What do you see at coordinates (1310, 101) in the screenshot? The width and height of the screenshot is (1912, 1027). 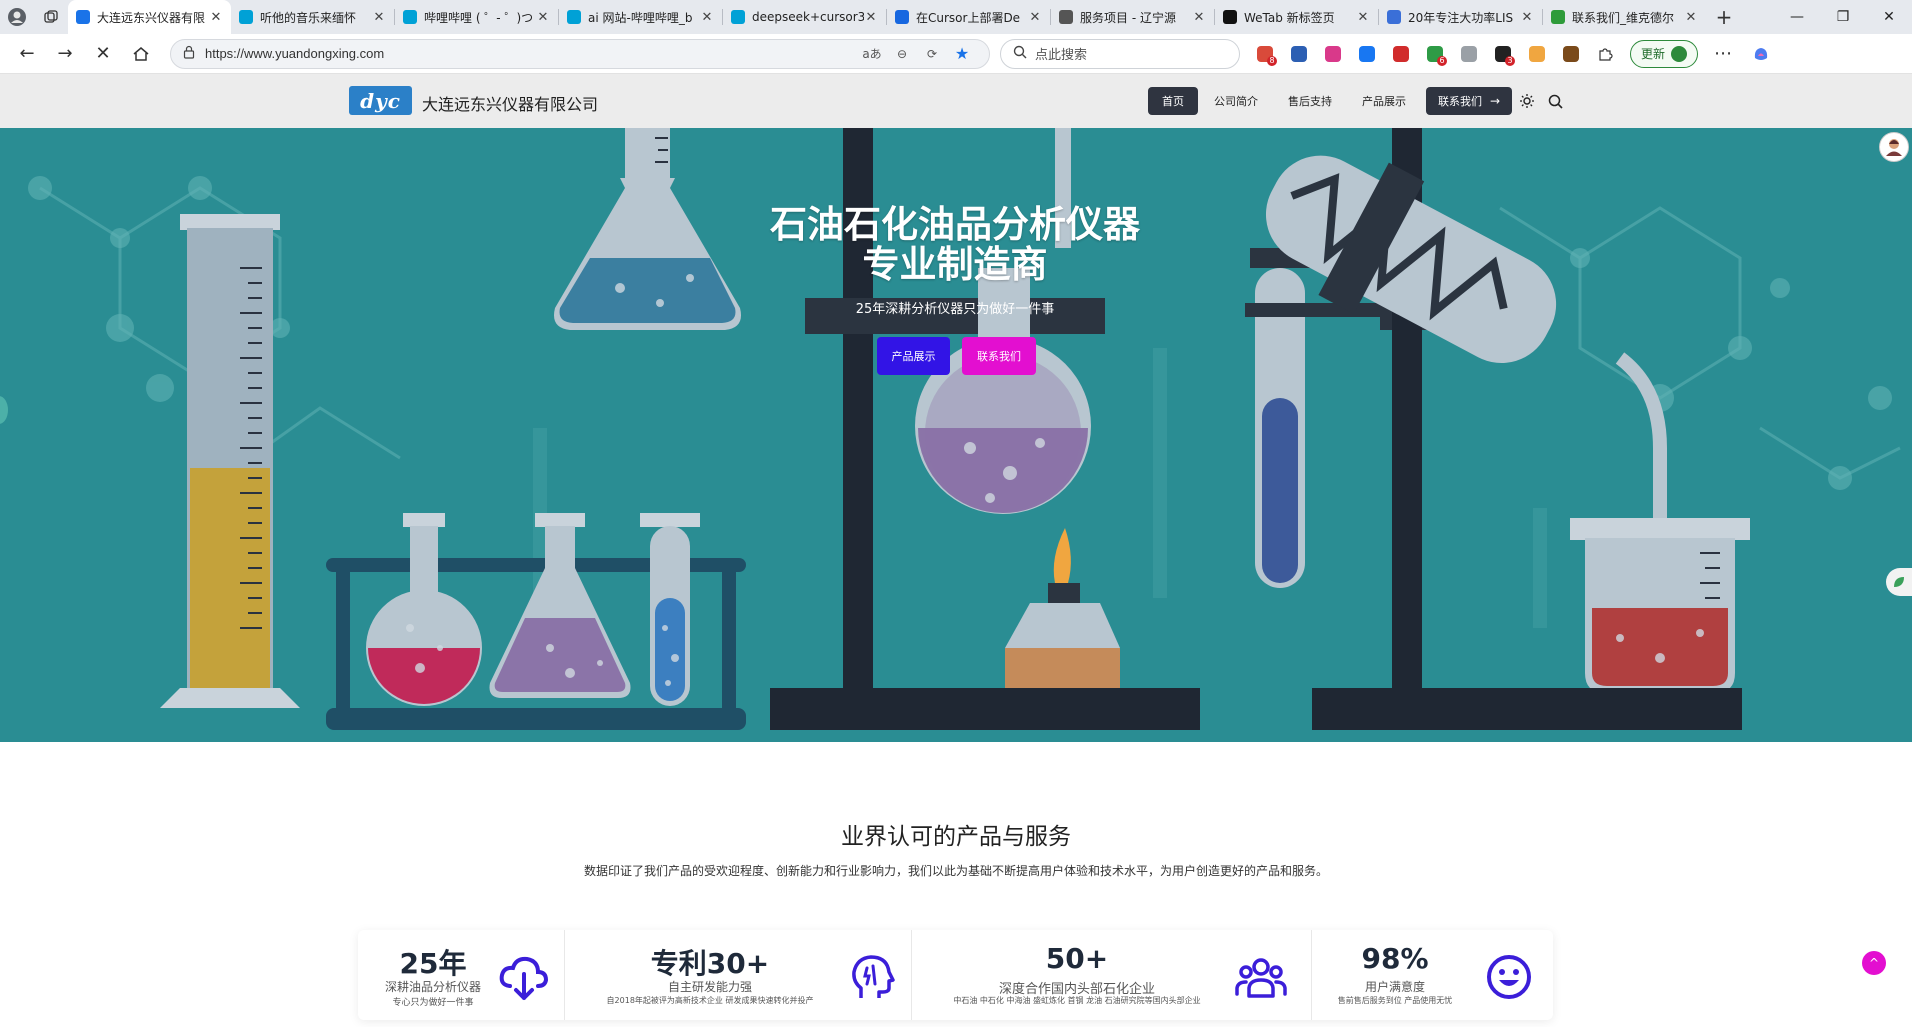 I see `nav-service: 售后支持` at bounding box center [1310, 101].